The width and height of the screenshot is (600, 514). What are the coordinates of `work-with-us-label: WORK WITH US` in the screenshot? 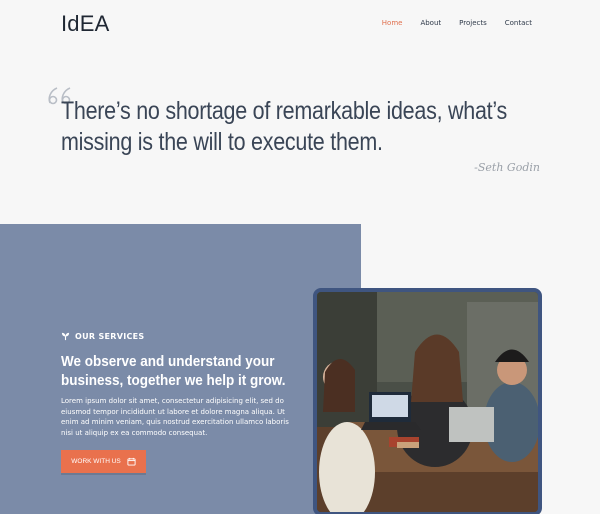 It's located at (96, 461).